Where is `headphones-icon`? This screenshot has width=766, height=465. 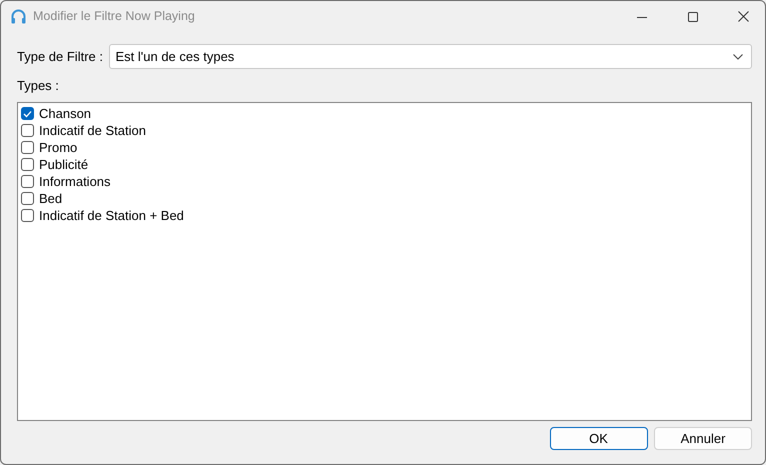
headphones-icon is located at coordinates (18, 16).